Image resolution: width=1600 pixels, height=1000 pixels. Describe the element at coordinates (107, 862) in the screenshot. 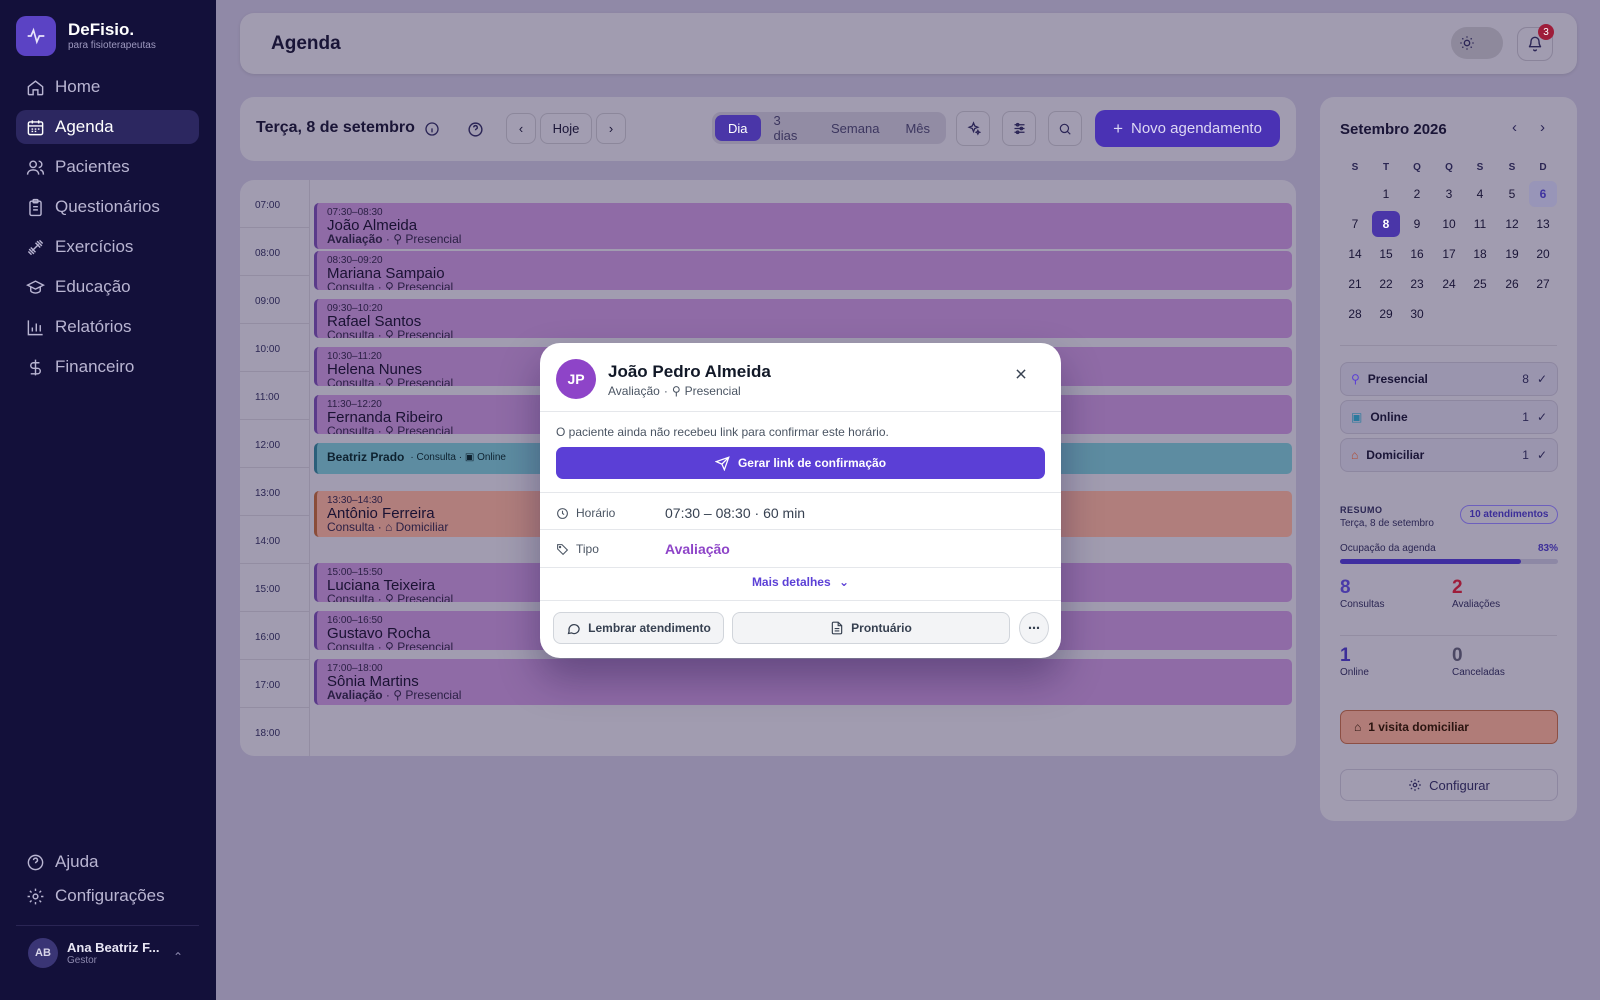

I see `sidebar-item-ajuda: Ajuda` at that location.